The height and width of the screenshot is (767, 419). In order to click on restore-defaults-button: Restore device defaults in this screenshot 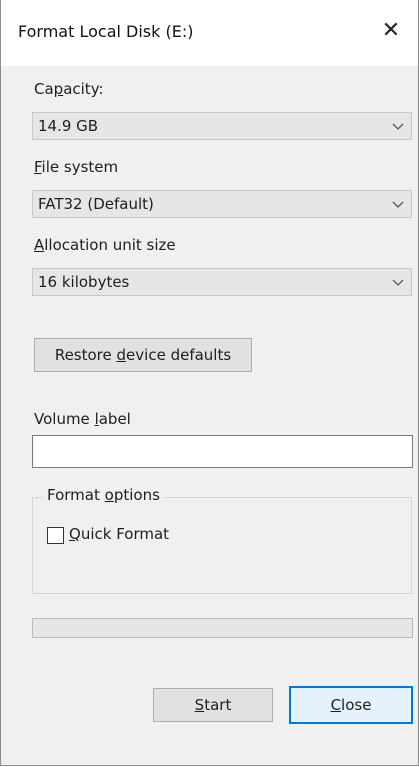, I will do `click(143, 355)`.